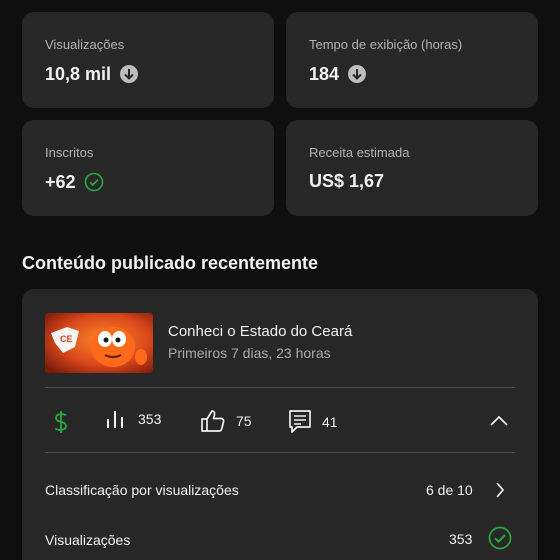  Describe the element at coordinates (69, 152) in the screenshot. I see `subscribers-stat-label: Inscritos` at that location.